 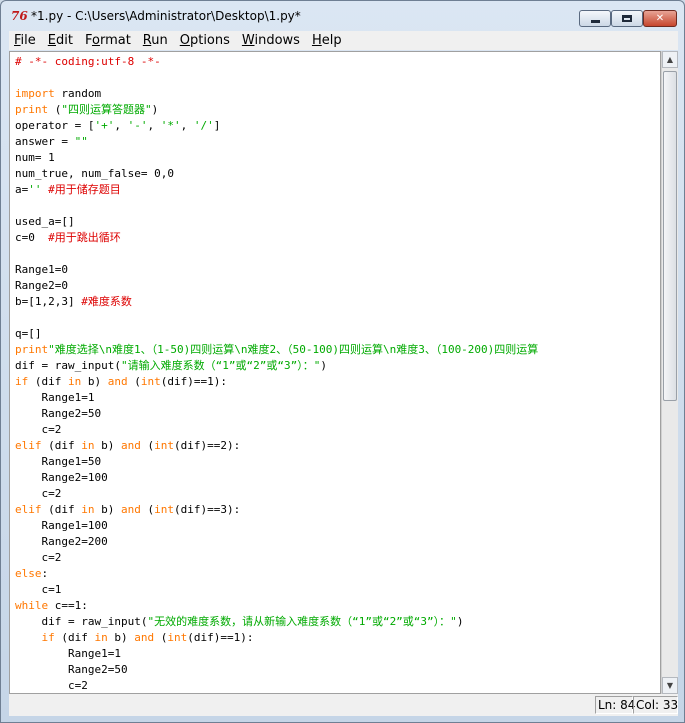 What do you see at coordinates (276, 526) in the screenshot?
I see `code-line: Range1=100` at bounding box center [276, 526].